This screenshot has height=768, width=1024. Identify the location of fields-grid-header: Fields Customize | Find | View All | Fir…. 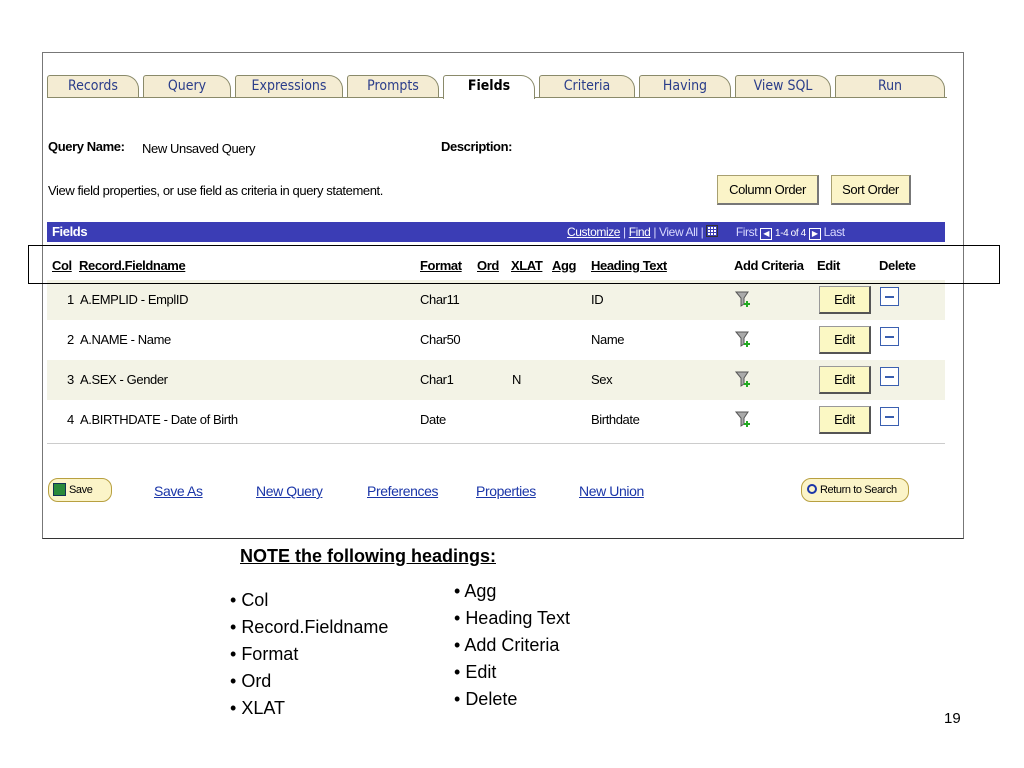
(496, 232).